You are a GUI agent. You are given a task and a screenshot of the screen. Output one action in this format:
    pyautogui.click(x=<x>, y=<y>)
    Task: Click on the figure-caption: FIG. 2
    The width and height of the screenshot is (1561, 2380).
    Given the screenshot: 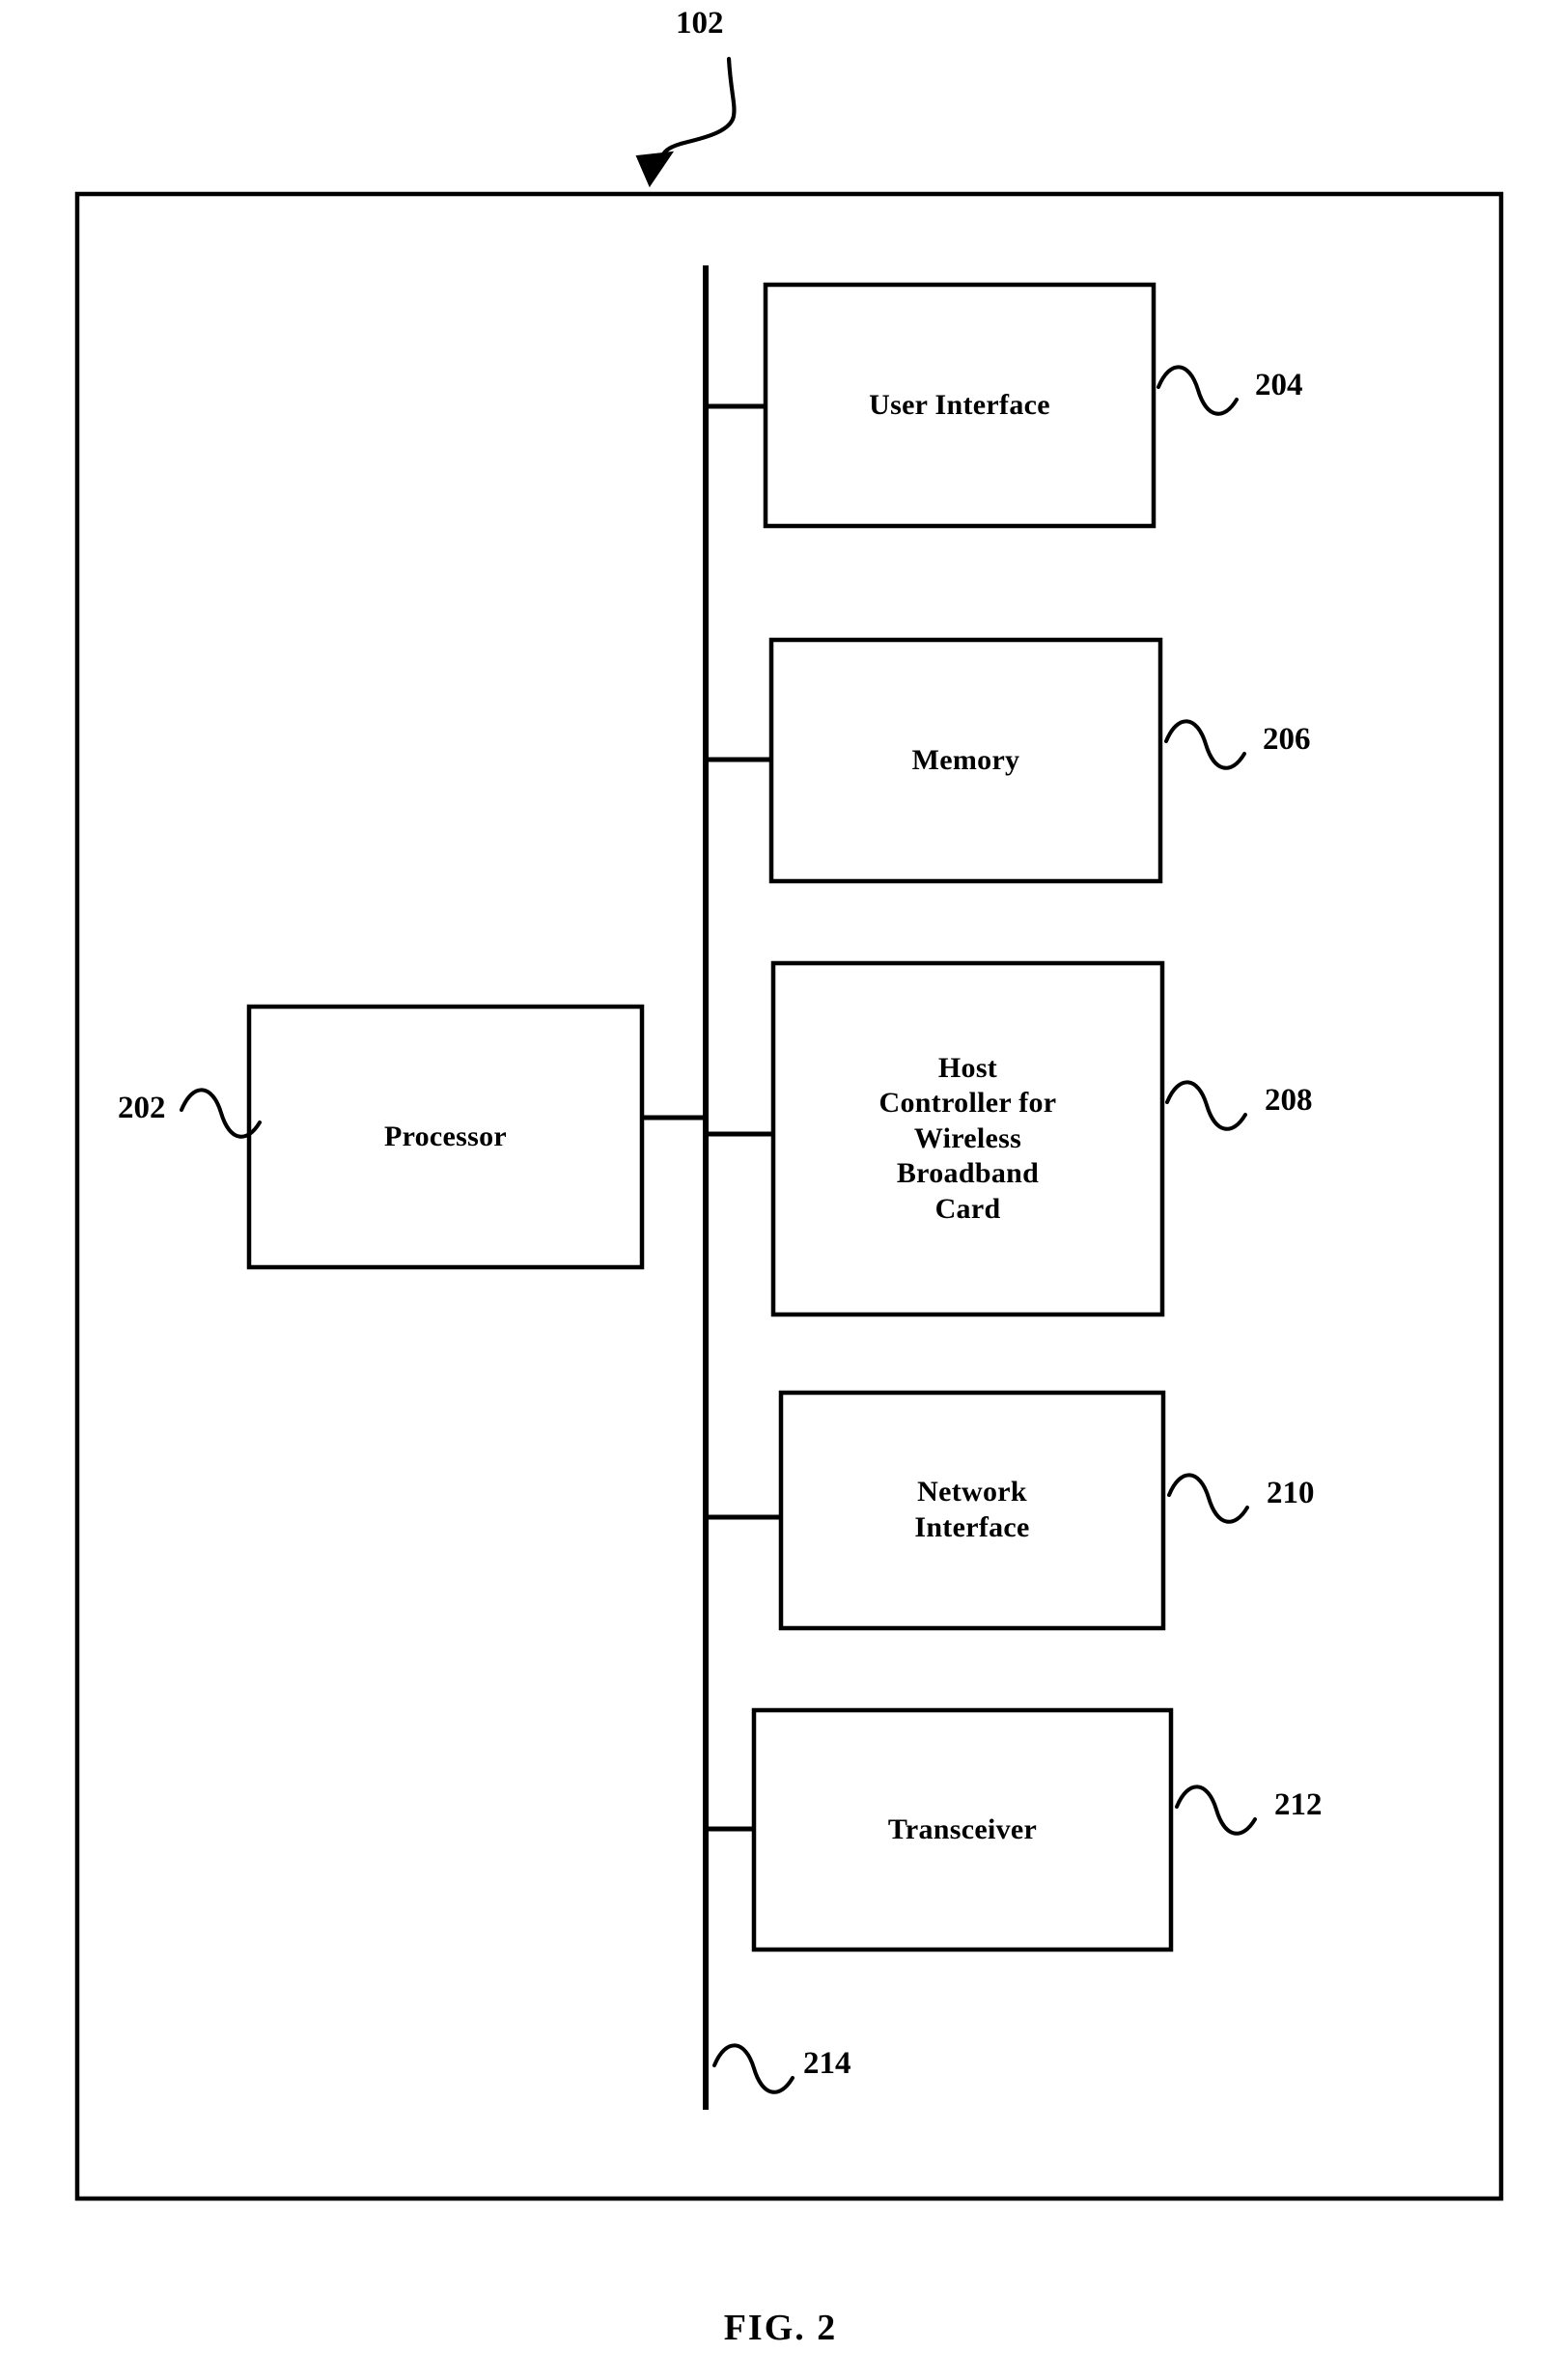 What is the action you would take?
    pyautogui.click(x=781, y=2328)
    